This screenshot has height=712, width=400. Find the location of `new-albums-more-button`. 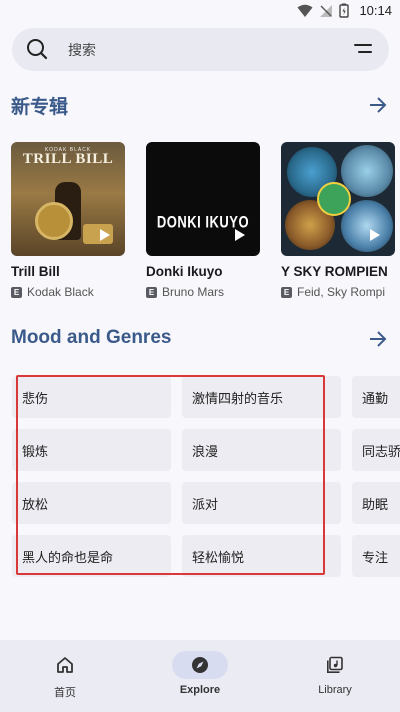

new-albums-more-button is located at coordinates (378, 105).